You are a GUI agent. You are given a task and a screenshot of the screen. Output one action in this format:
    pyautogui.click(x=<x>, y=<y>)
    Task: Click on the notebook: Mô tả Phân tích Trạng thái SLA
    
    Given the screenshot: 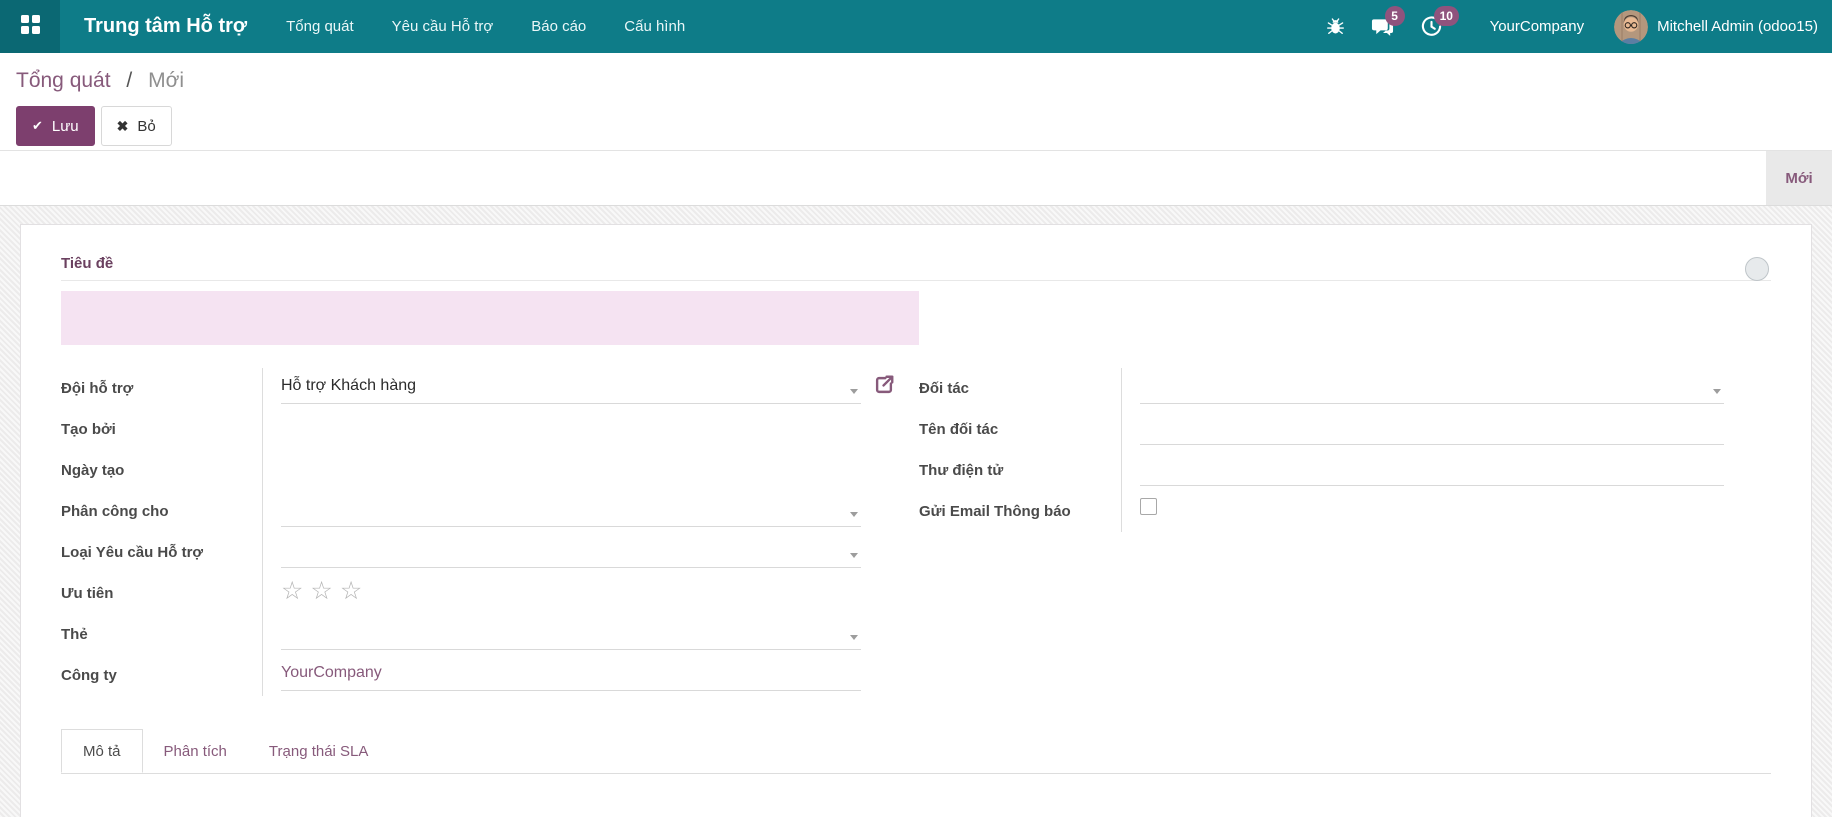 What is the action you would take?
    pyautogui.click(x=916, y=773)
    